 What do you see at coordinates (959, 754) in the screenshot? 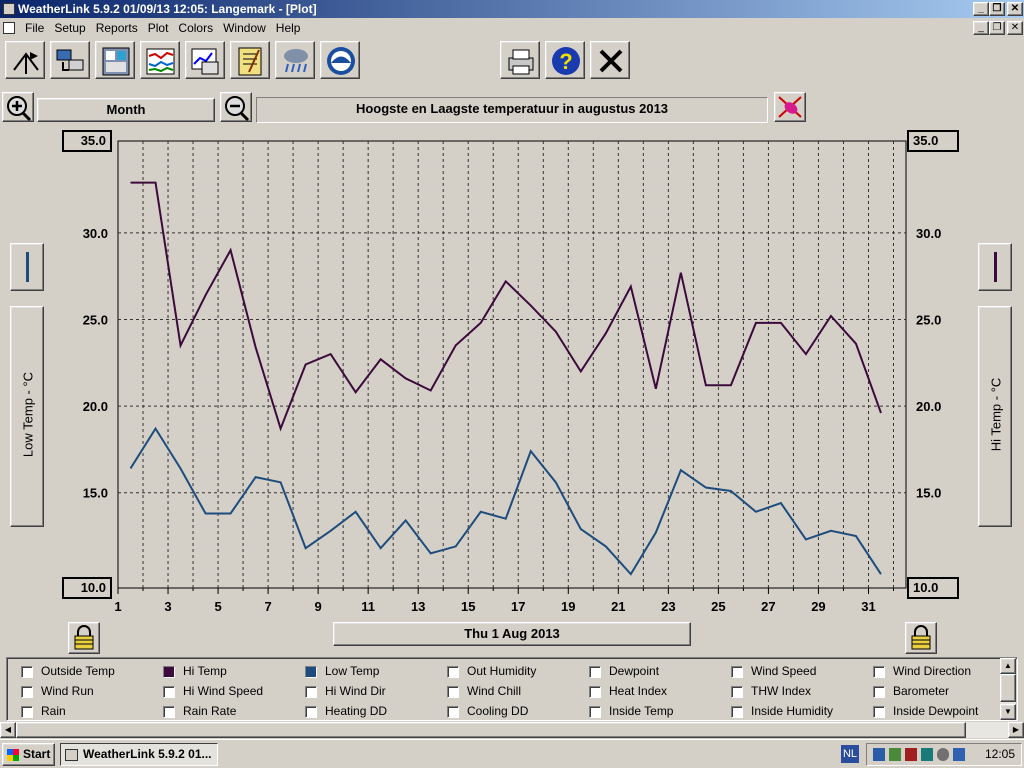
I see `monitor-icon` at bounding box center [959, 754].